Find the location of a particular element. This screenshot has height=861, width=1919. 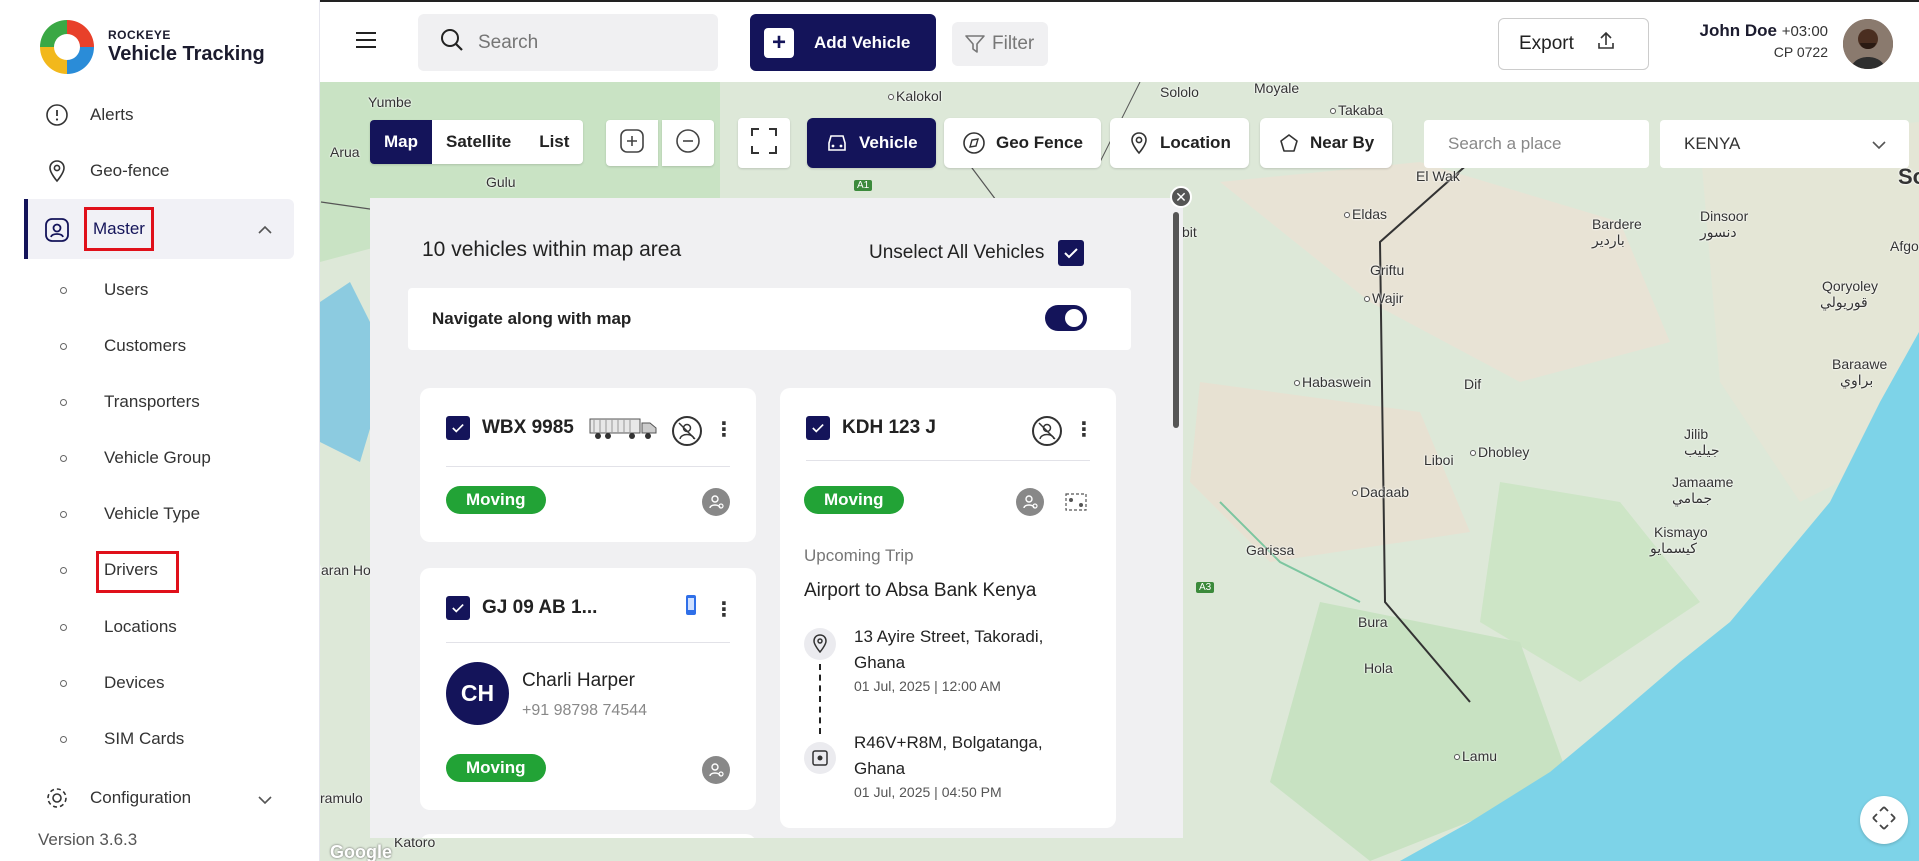

status-badge: Moving is located at coordinates (496, 768).